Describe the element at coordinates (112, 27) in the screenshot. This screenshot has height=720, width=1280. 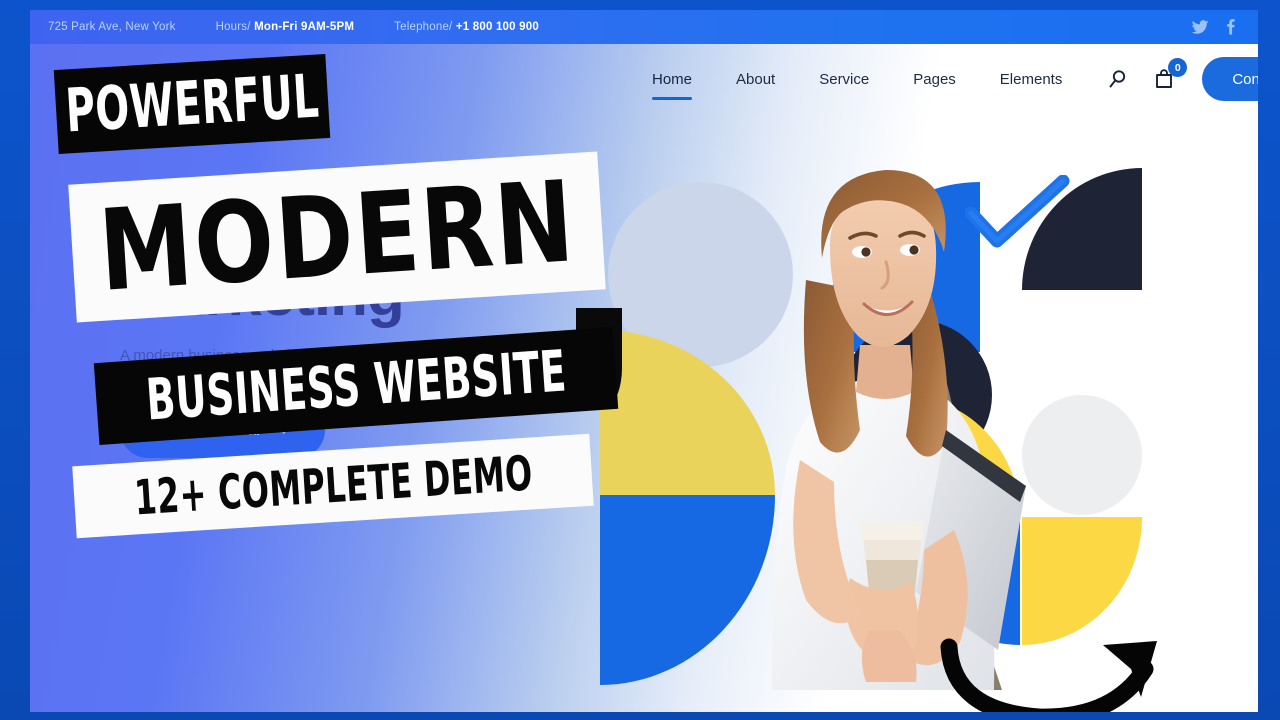
I see `topbar-address: 725 Park Ave, New York` at that location.